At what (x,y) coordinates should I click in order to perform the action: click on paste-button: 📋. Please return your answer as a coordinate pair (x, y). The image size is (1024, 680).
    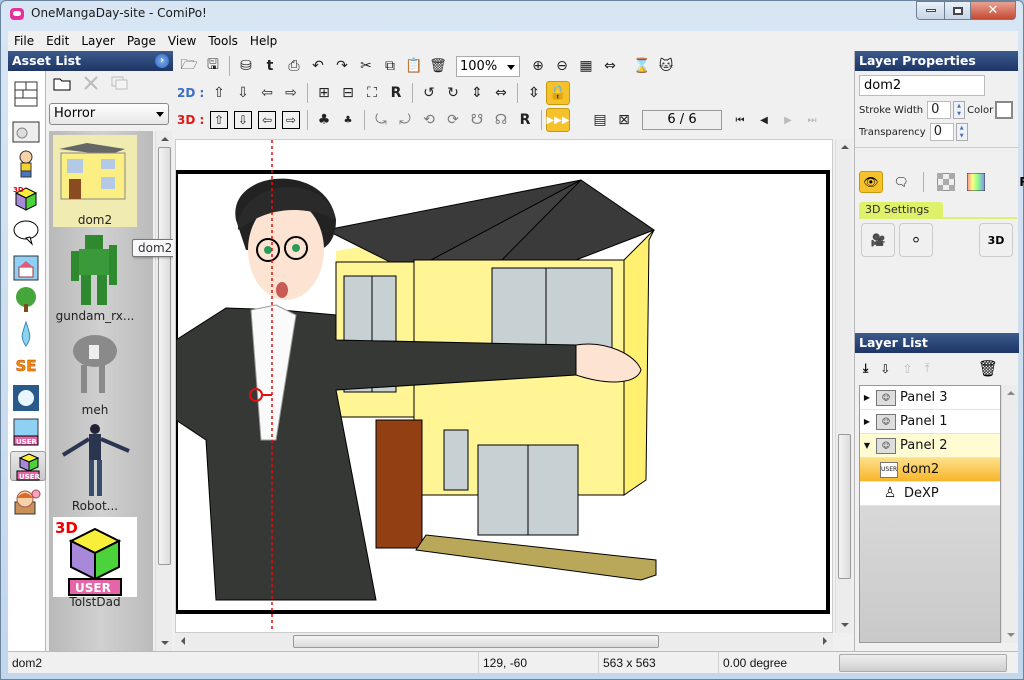
    Looking at the image, I should click on (414, 66).